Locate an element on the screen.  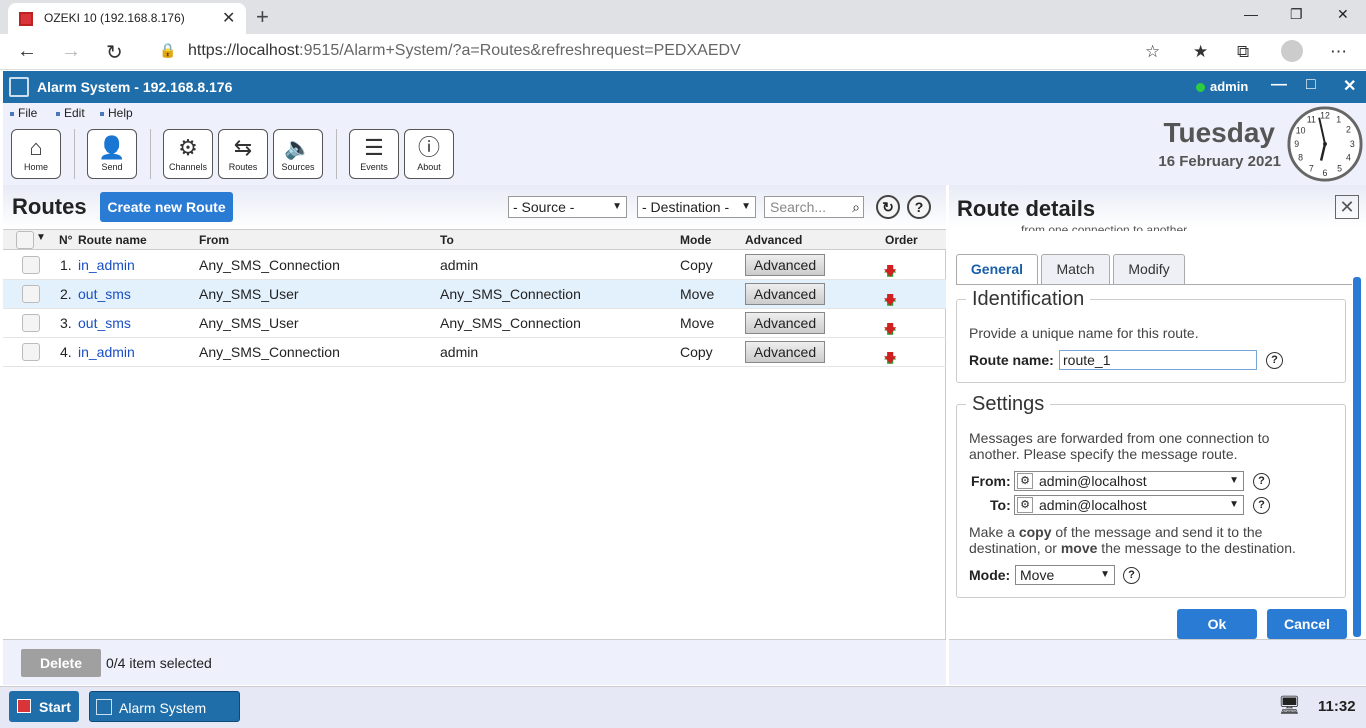
browser-tab: OZEKI 10 (192.168.8.176) ✕ is located at coordinates (127, 18).